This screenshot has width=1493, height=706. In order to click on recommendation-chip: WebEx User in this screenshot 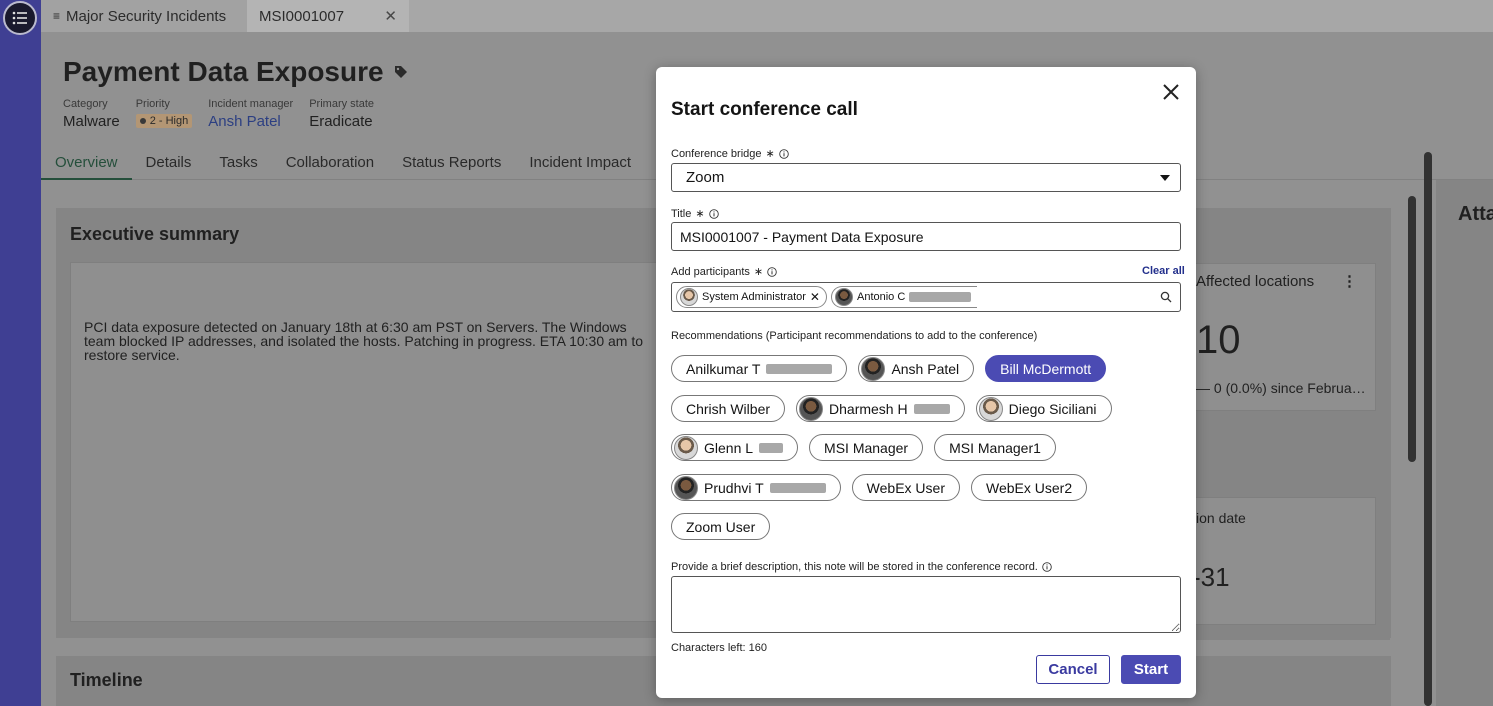, I will do `click(905, 487)`.